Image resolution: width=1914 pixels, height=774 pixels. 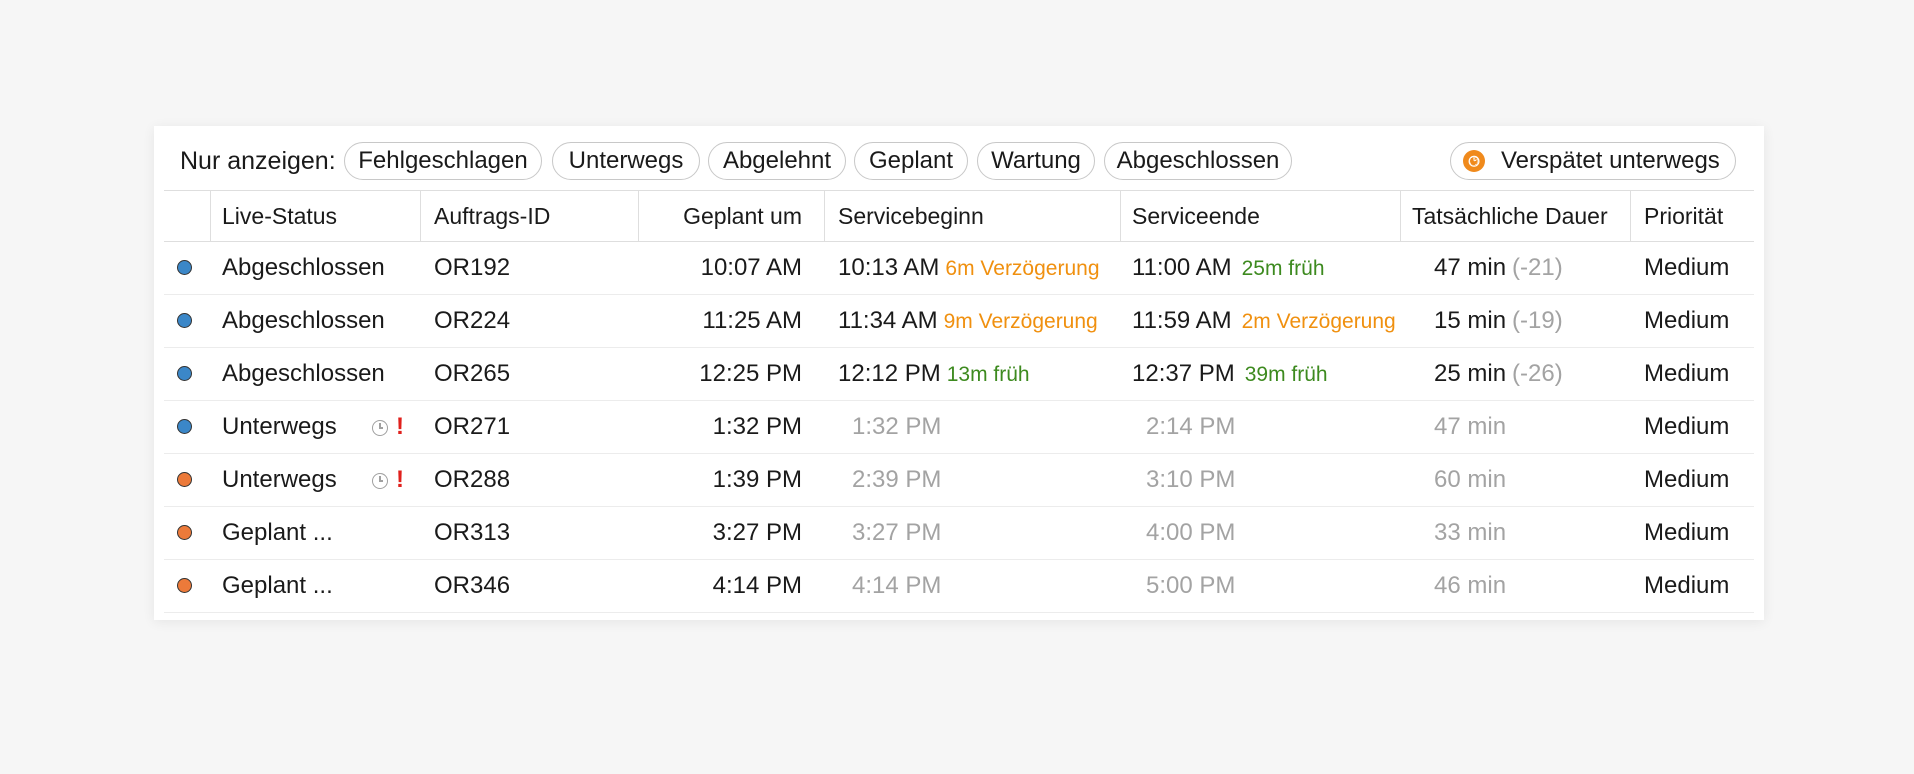 I want to click on duration-difference: (-21), so click(x=1537, y=267).